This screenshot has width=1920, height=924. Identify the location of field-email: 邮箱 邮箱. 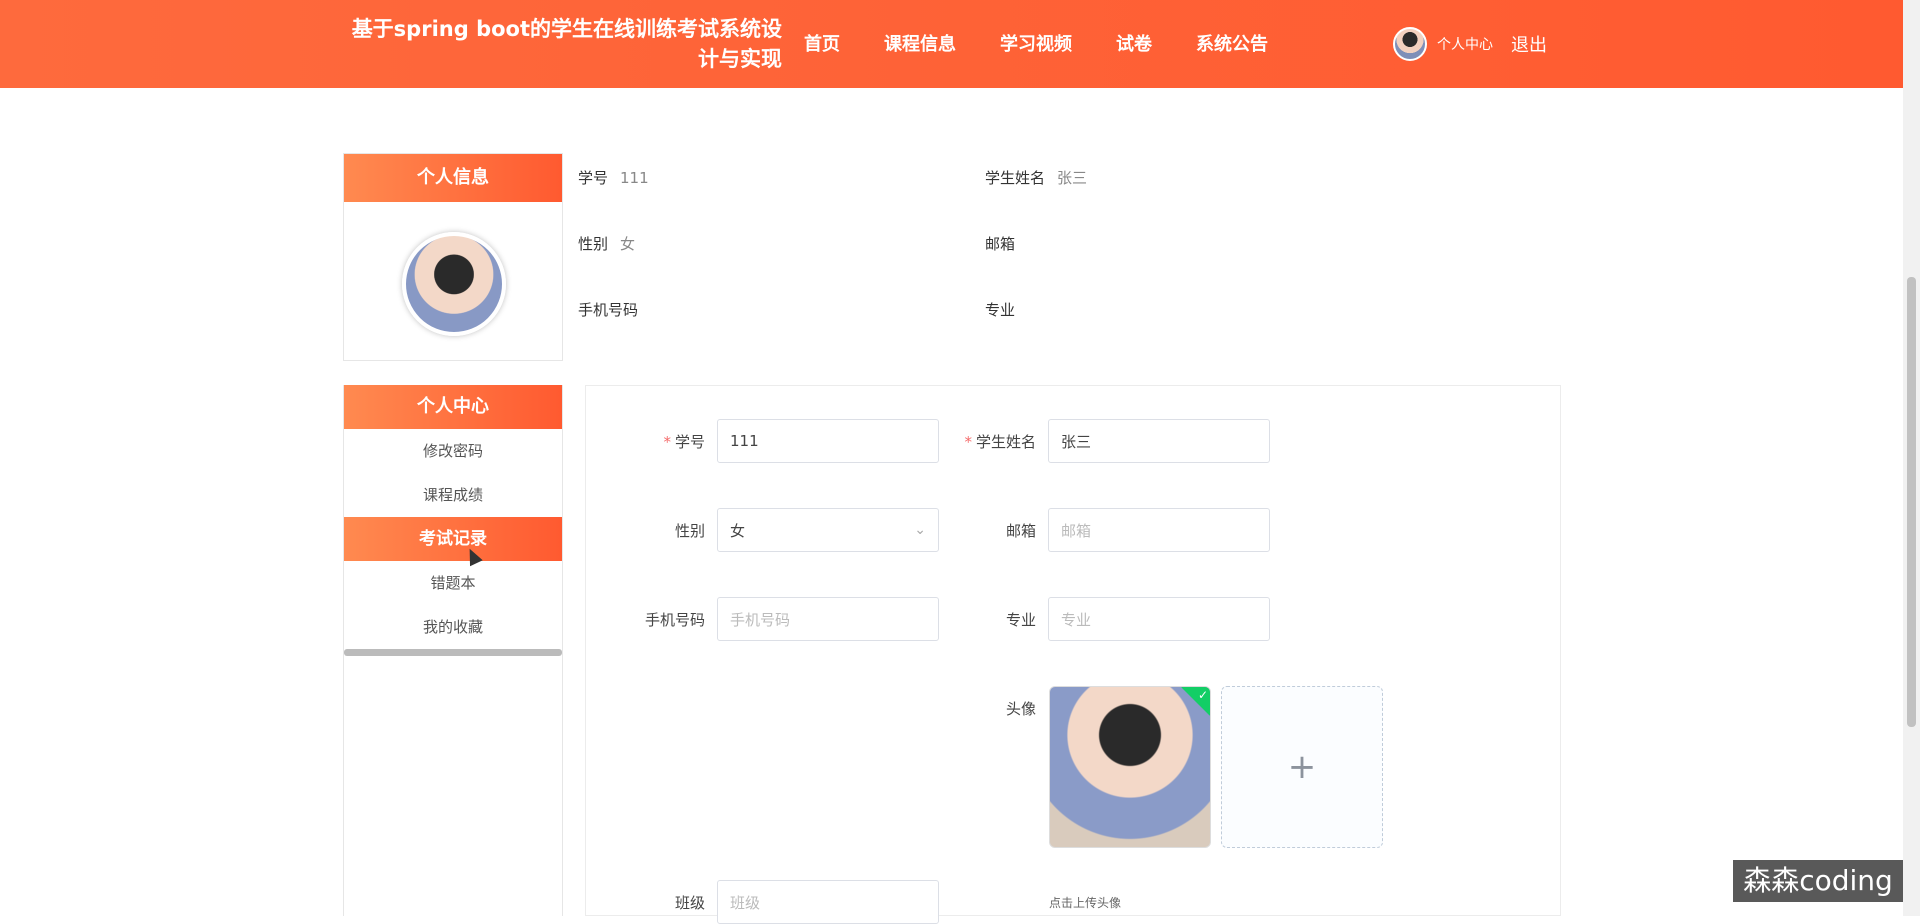
(1103, 530).